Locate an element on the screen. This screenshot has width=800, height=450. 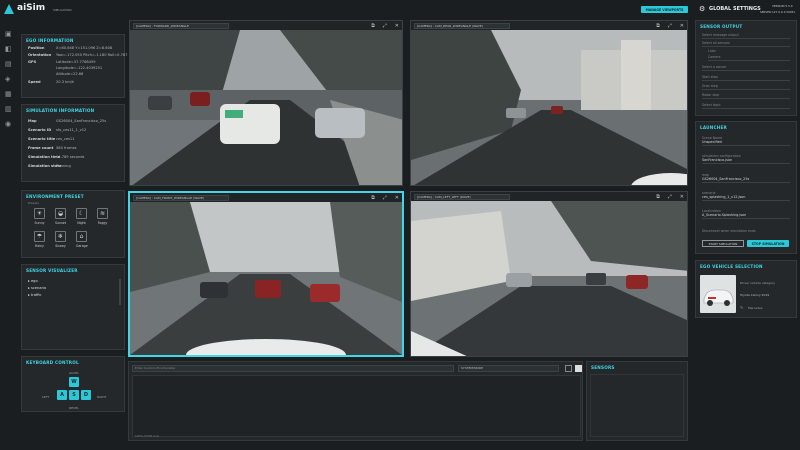
camera-header: [CAMERA] : CAM_LEFT_LEFT (WAVE) ⧉ ⤢ ✕ is located at coordinates (549, 196).